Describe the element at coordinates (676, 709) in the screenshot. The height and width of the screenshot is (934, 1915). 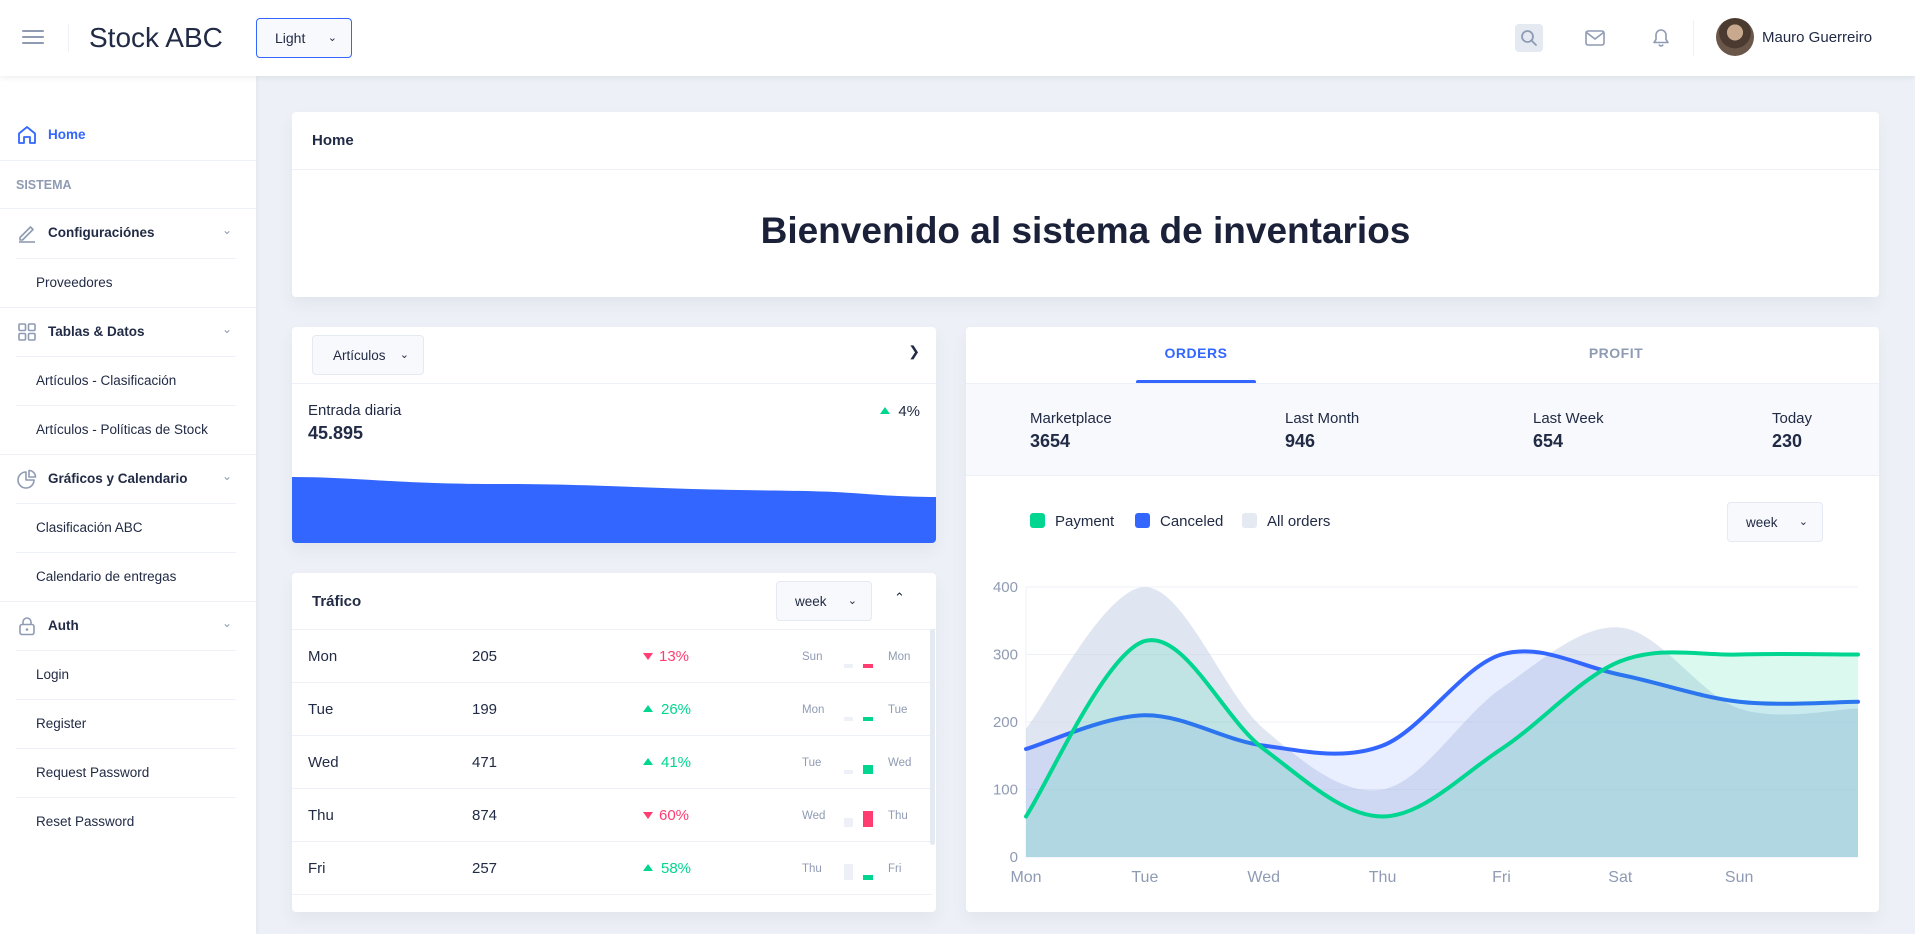
I see `traffic-change-text: 26%` at that location.